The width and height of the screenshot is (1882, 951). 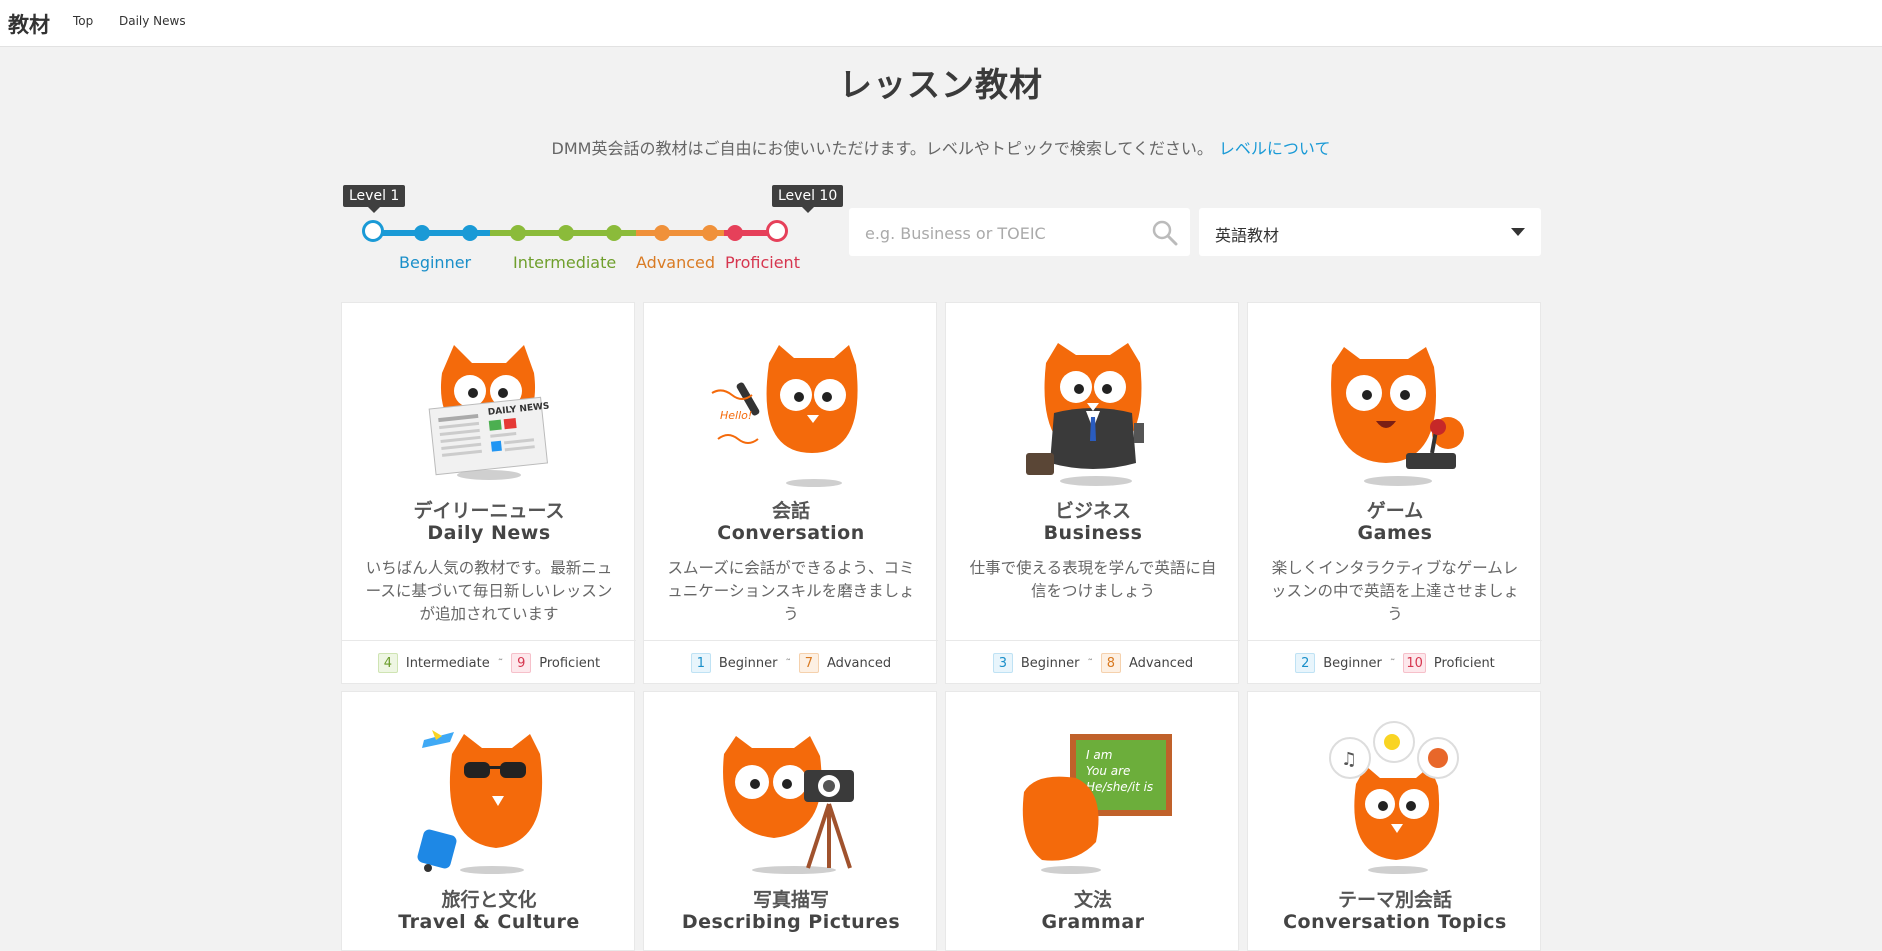 I want to click on card-conversation-topics: ♫ テーマ別会話 Conversation Topics, so click(x=1394, y=821).